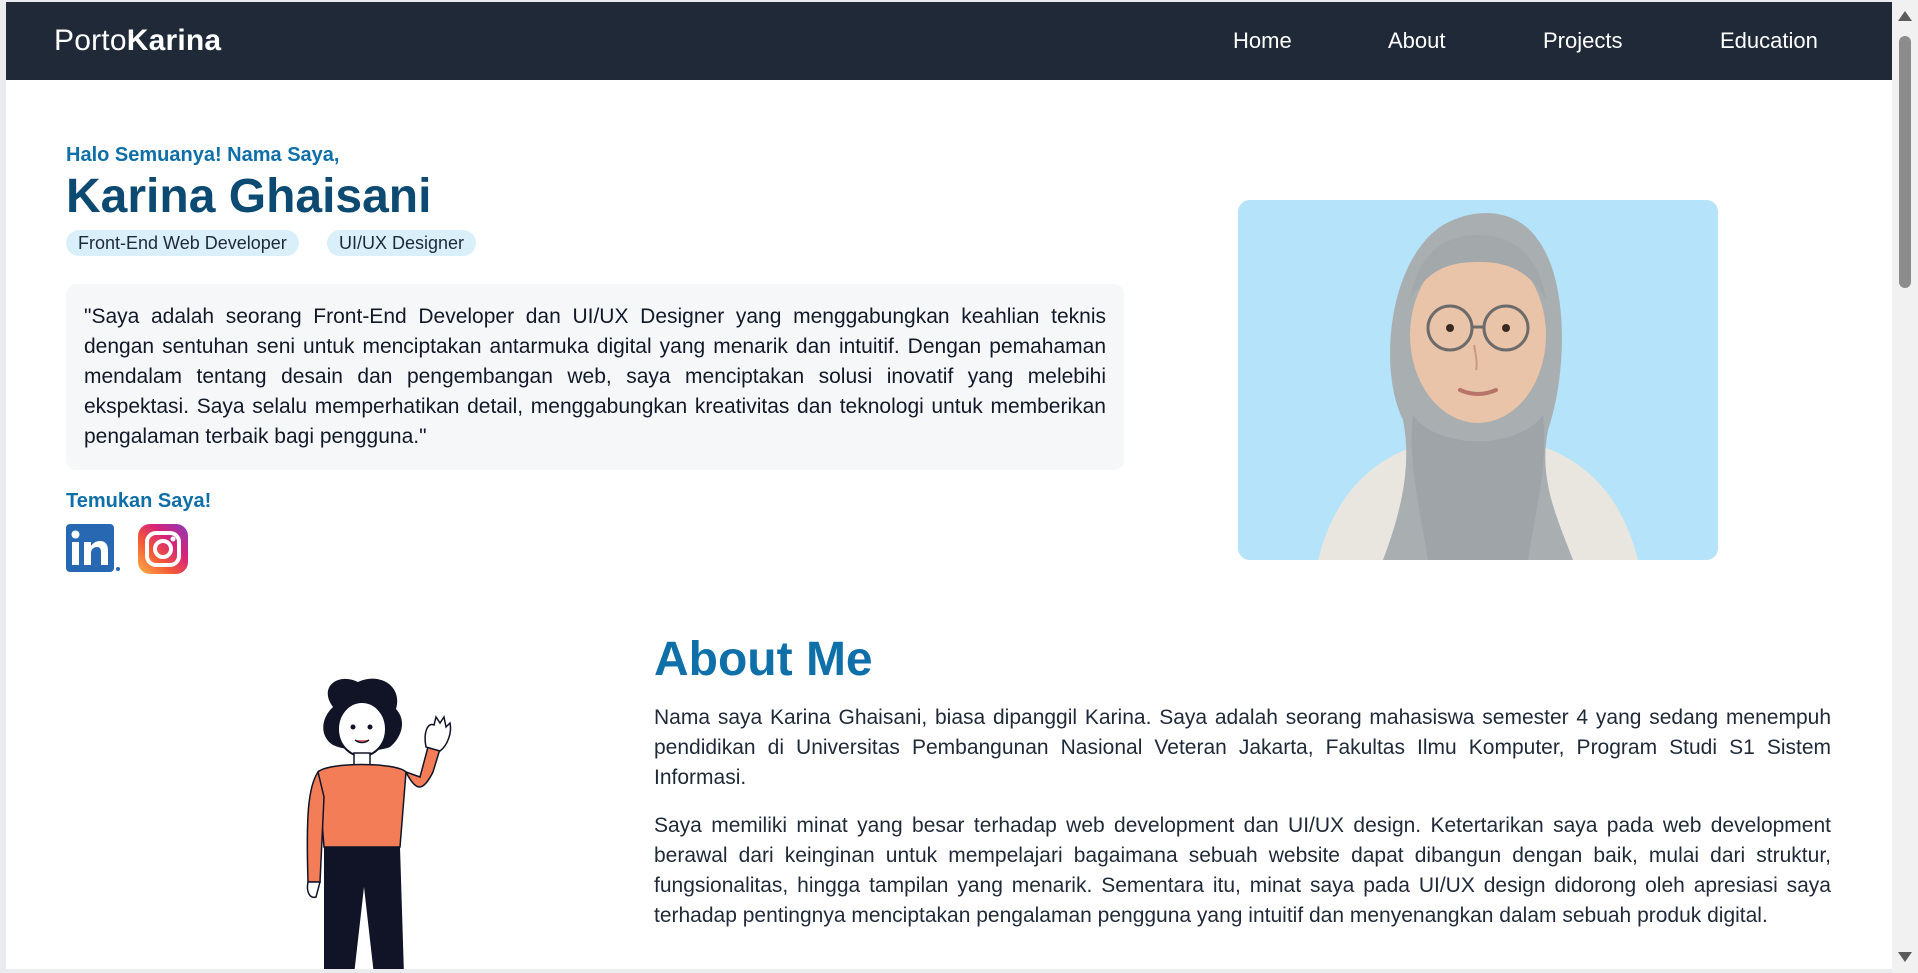 Image resolution: width=1918 pixels, height=973 pixels. What do you see at coordinates (1905, 957) in the screenshot?
I see `scroll-down-arrow-icon` at bounding box center [1905, 957].